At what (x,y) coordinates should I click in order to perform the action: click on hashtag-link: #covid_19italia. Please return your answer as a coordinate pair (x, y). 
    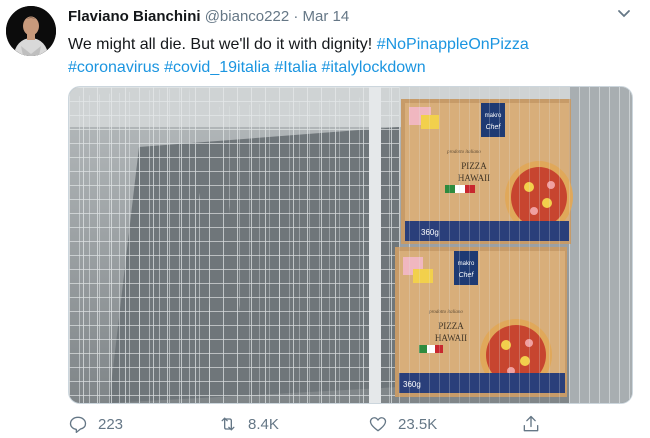
    Looking at the image, I should click on (217, 67).